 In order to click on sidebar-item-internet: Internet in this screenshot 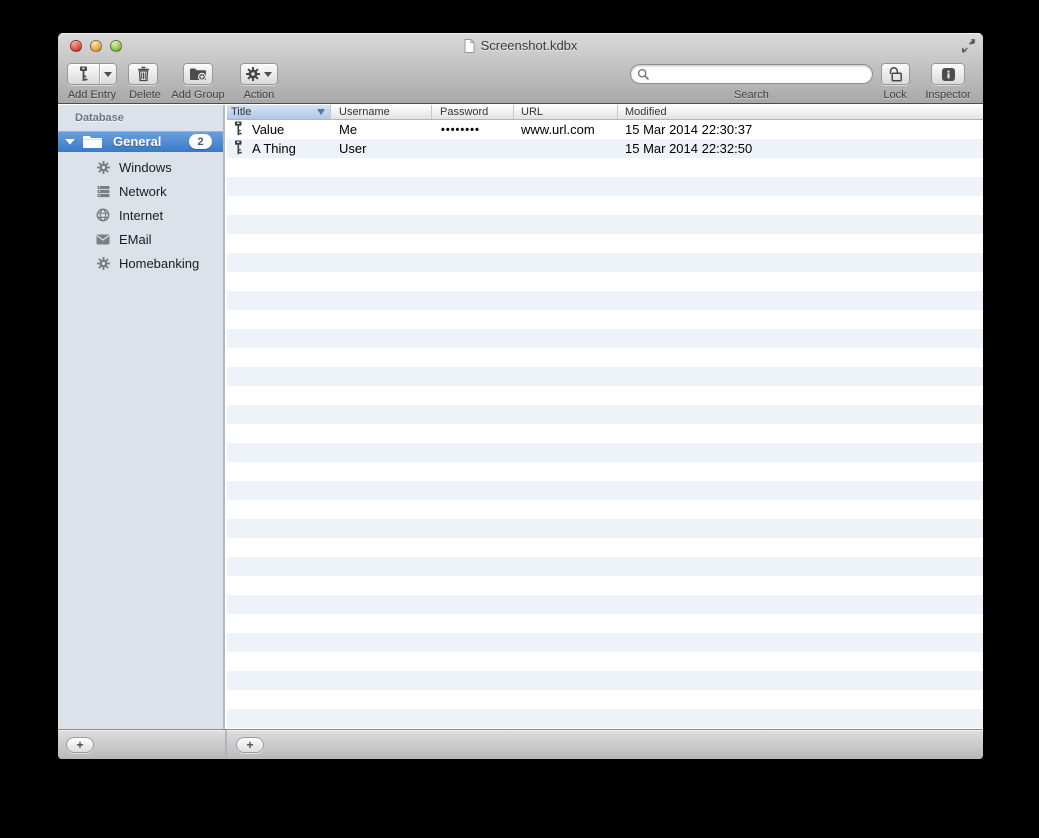, I will do `click(140, 215)`.